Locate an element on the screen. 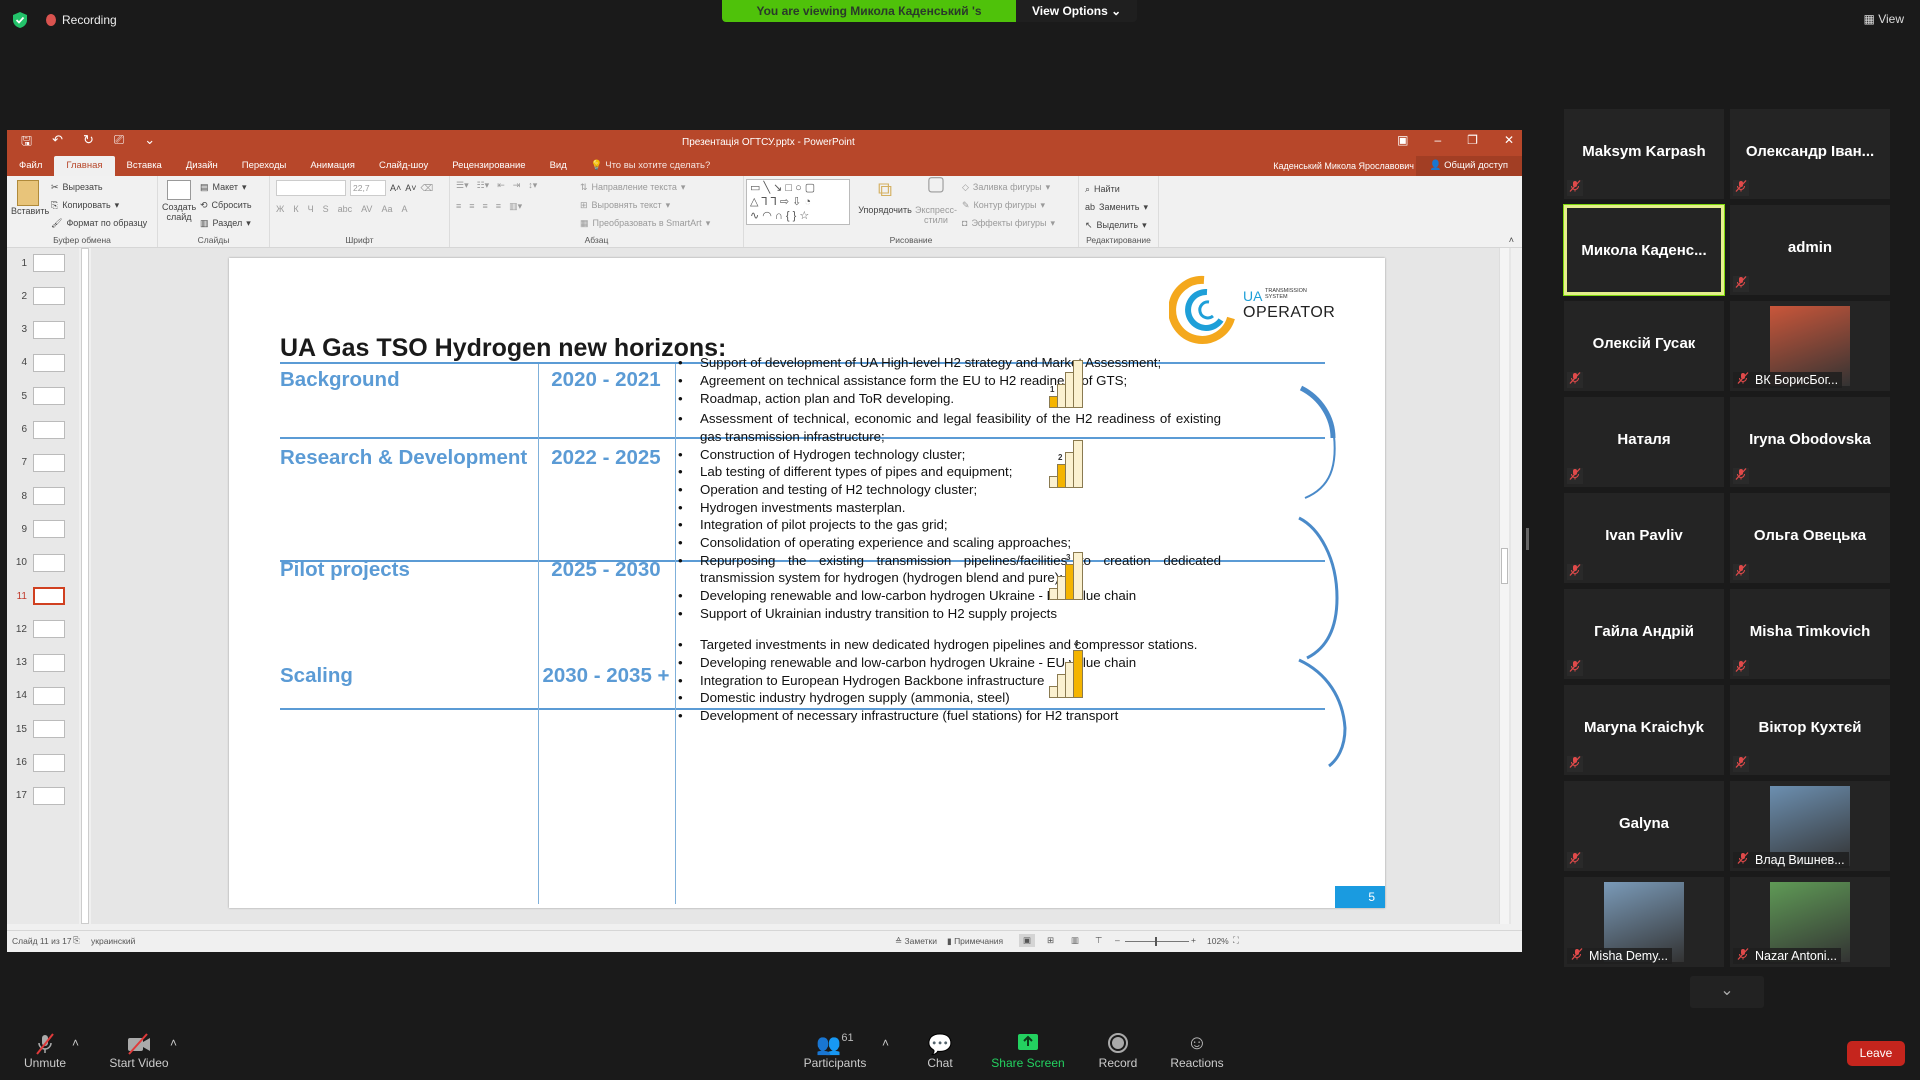 This screenshot has height=1080, width=1920. zoom-slider-thumb is located at coordinates (1156, 941).